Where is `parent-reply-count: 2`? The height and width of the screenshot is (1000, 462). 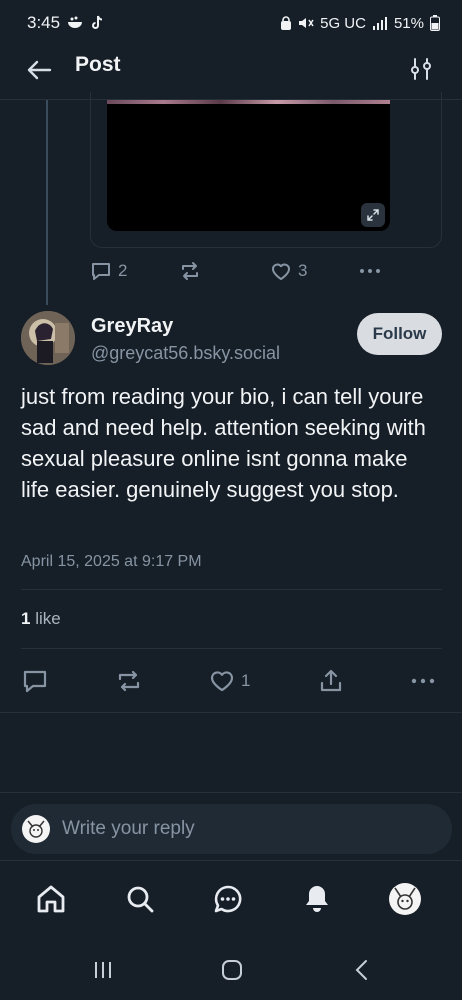 parent-reply-count: 2 is located at coordinates (123, 270).